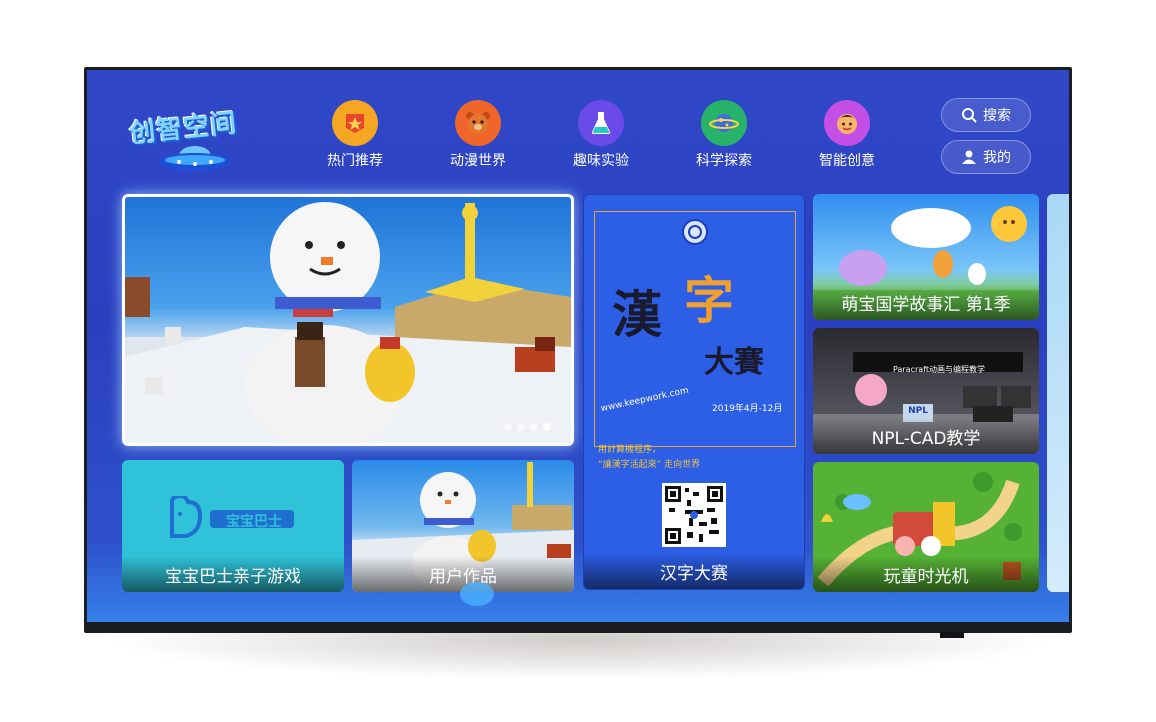 The height and width of the screenshot is (722, 1156). What do you see at coordinates (601, 161) in the screenshot?
I see `nav-label: 趣味实验` at bounding box center [601, 161].